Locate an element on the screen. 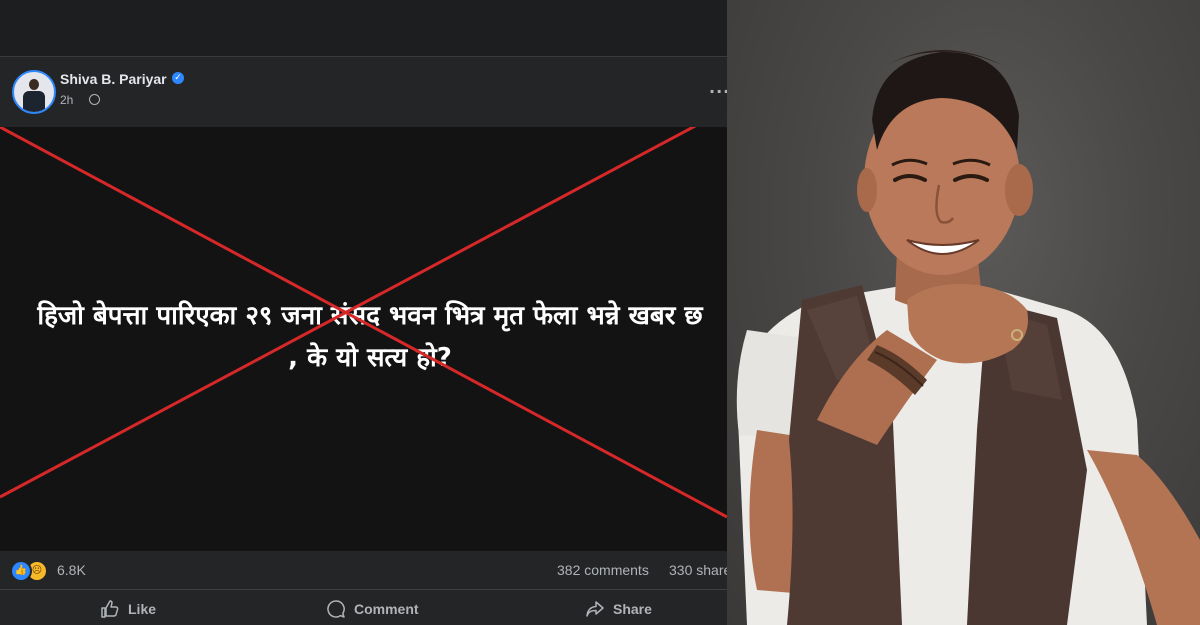  comment-button: Comment is located at coordinates (372, 609).